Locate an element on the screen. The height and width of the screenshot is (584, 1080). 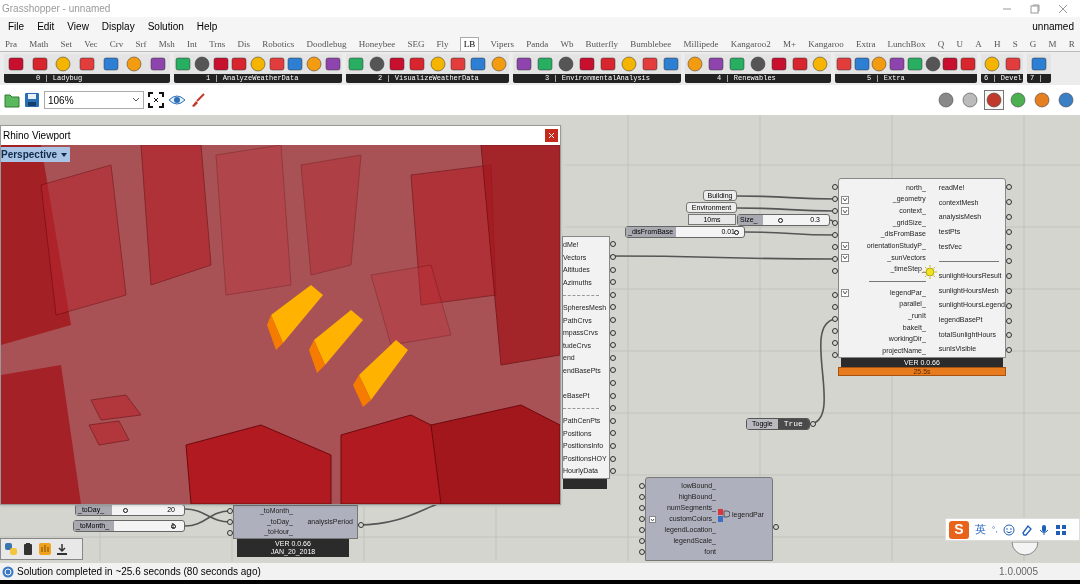
component-tab: H is located at coordinates (997, 44).